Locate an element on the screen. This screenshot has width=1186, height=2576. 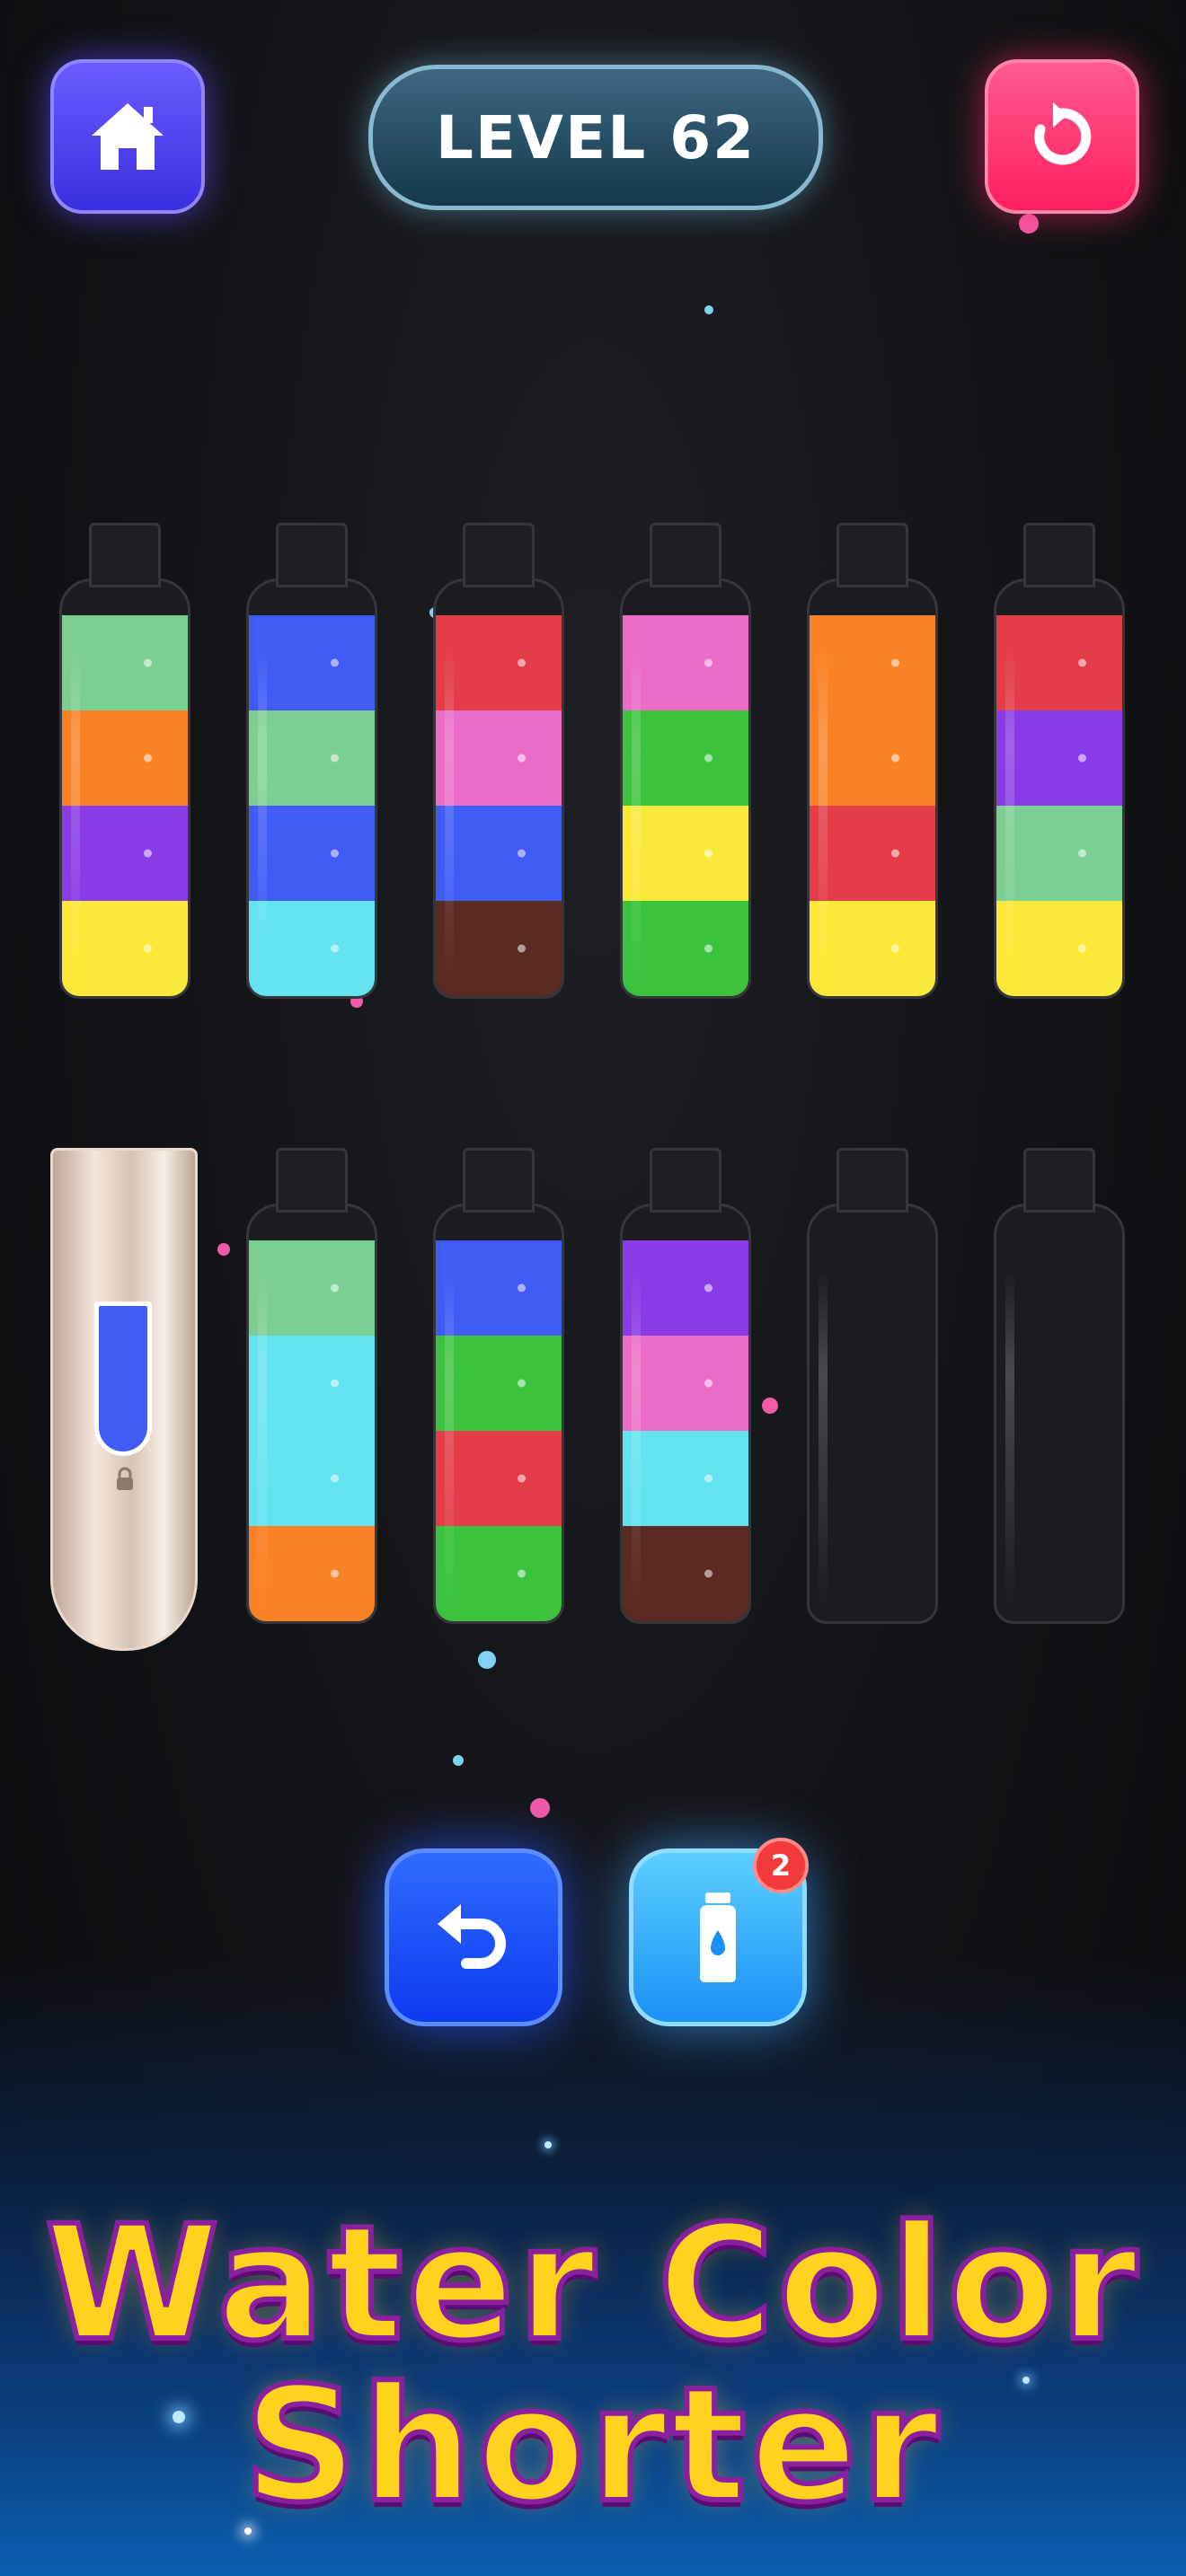
game-title-line1: Water Color is located at coordinates (592, 2283).